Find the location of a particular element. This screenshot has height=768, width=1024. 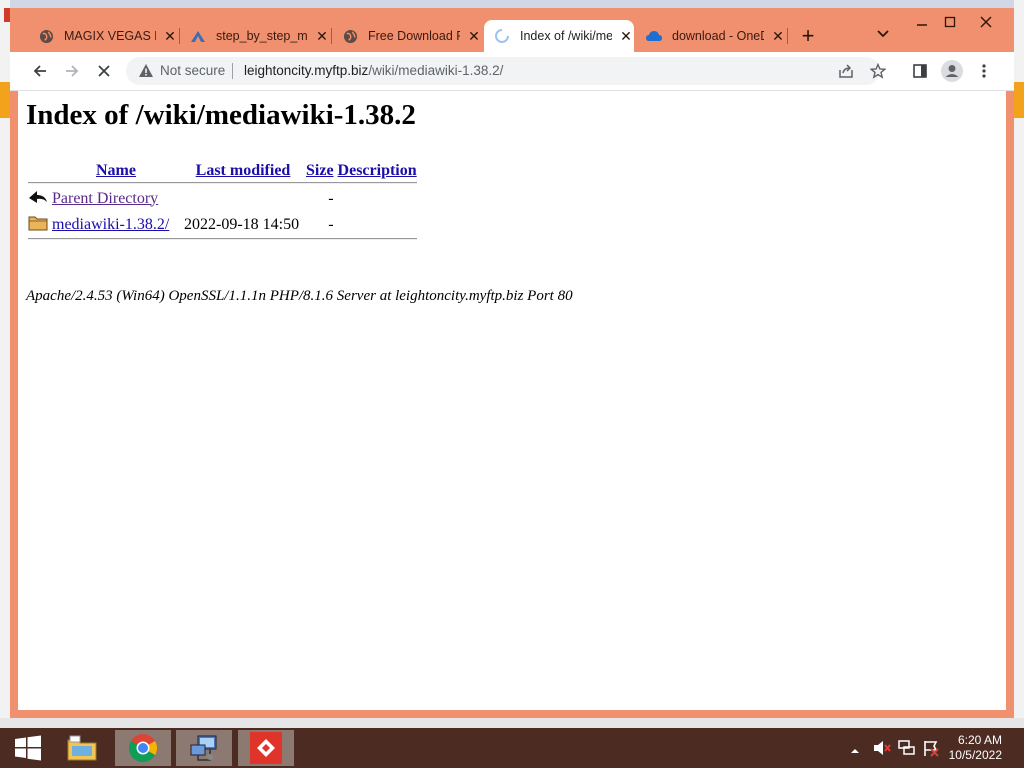

sort-by-size-link: Size is located at coordinates (320, 170).